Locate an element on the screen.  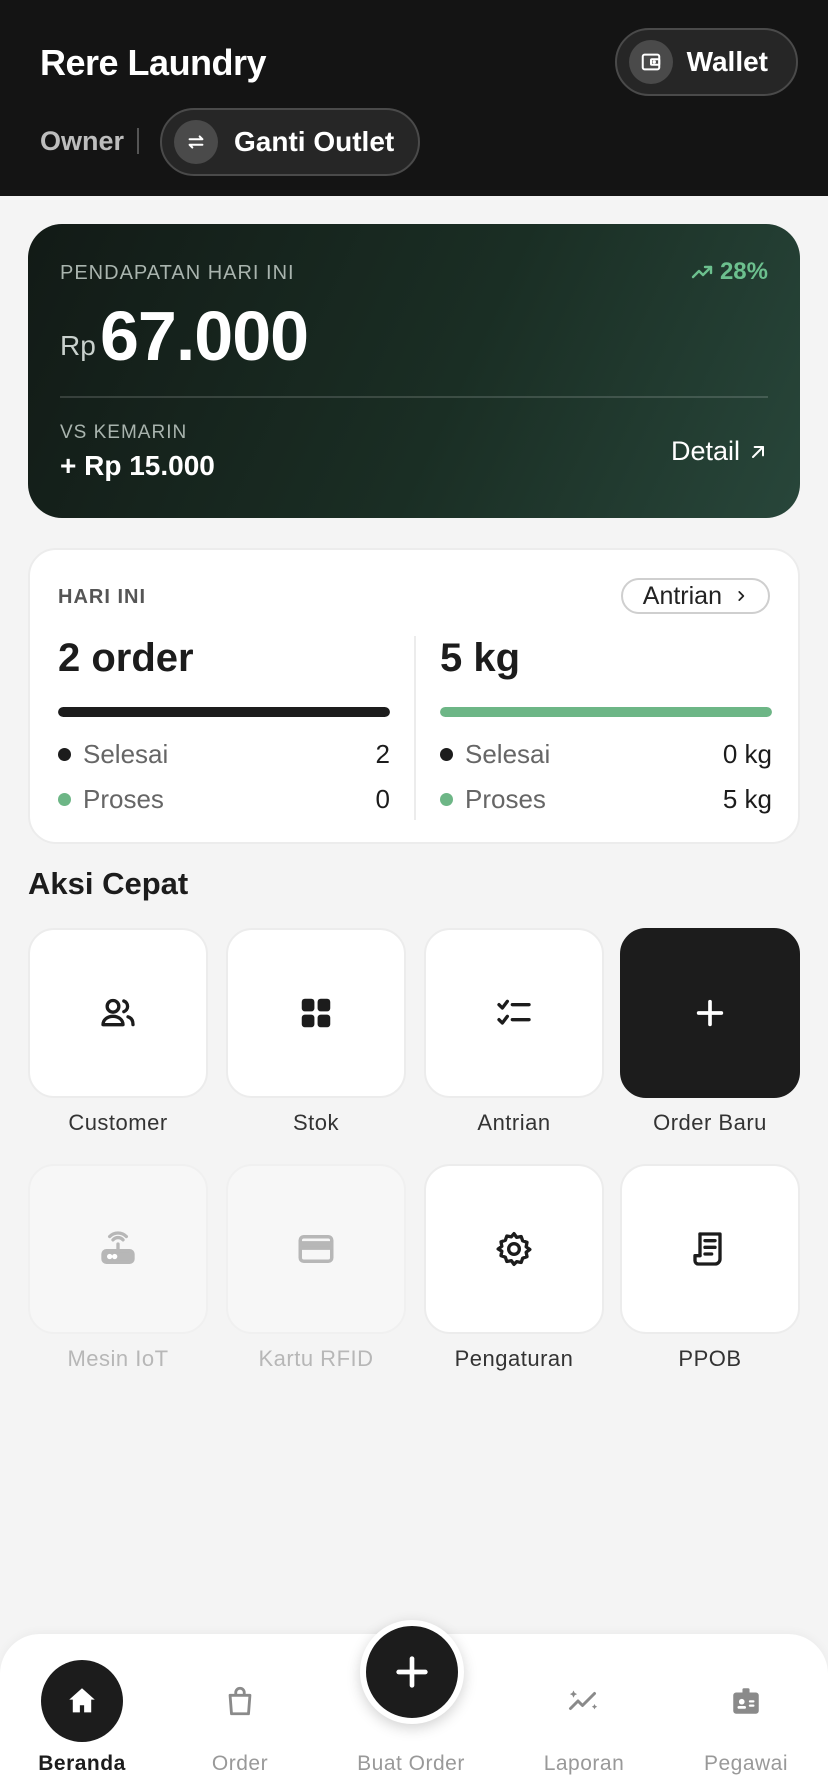
weight-progress-bar is located at coordinates (606, 712).